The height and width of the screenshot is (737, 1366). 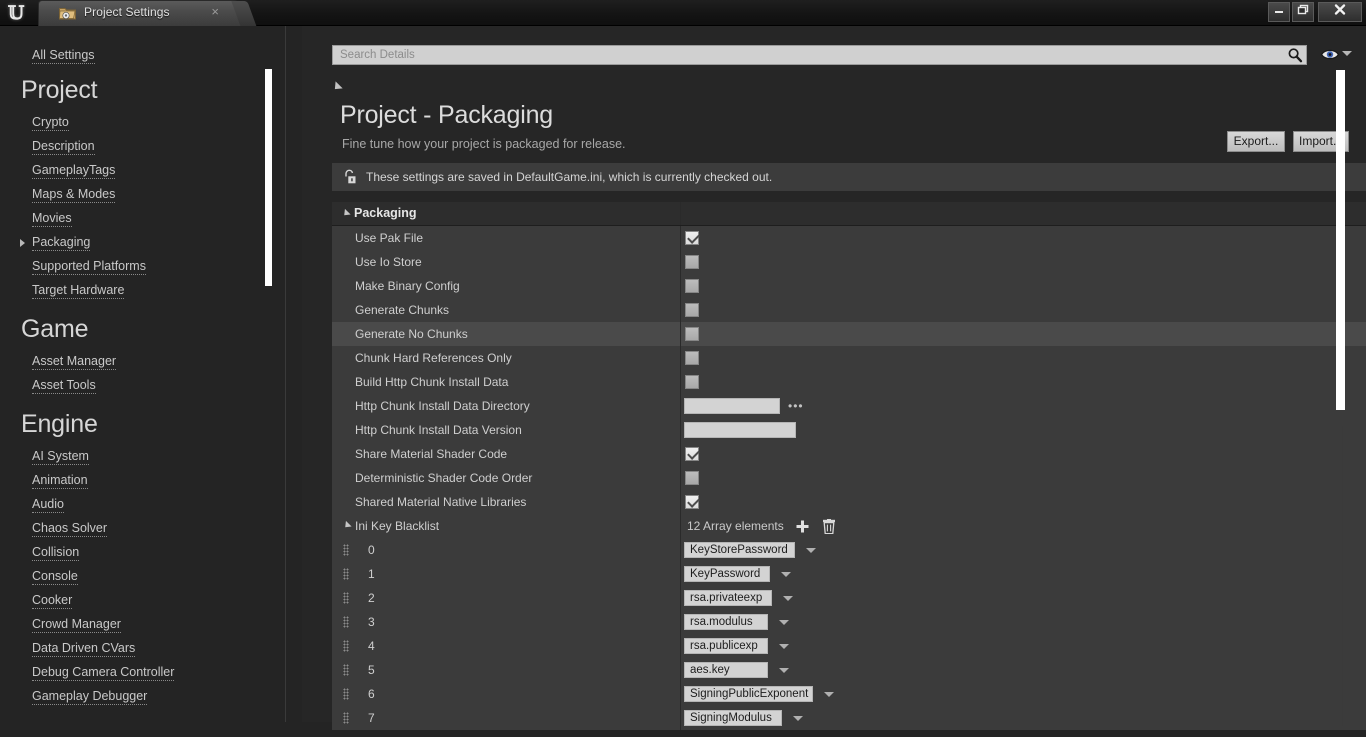 I want to click on sidebar-item-cooker: Cooker, so click(x=52, y=601).